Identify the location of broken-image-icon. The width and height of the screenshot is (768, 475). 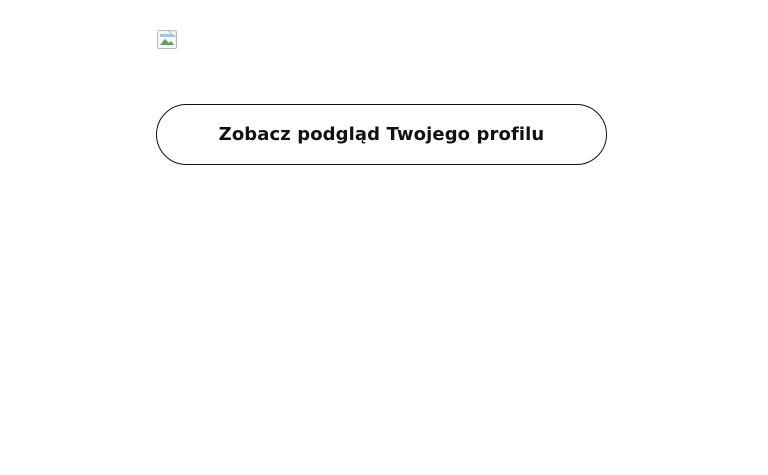
(167, 39).